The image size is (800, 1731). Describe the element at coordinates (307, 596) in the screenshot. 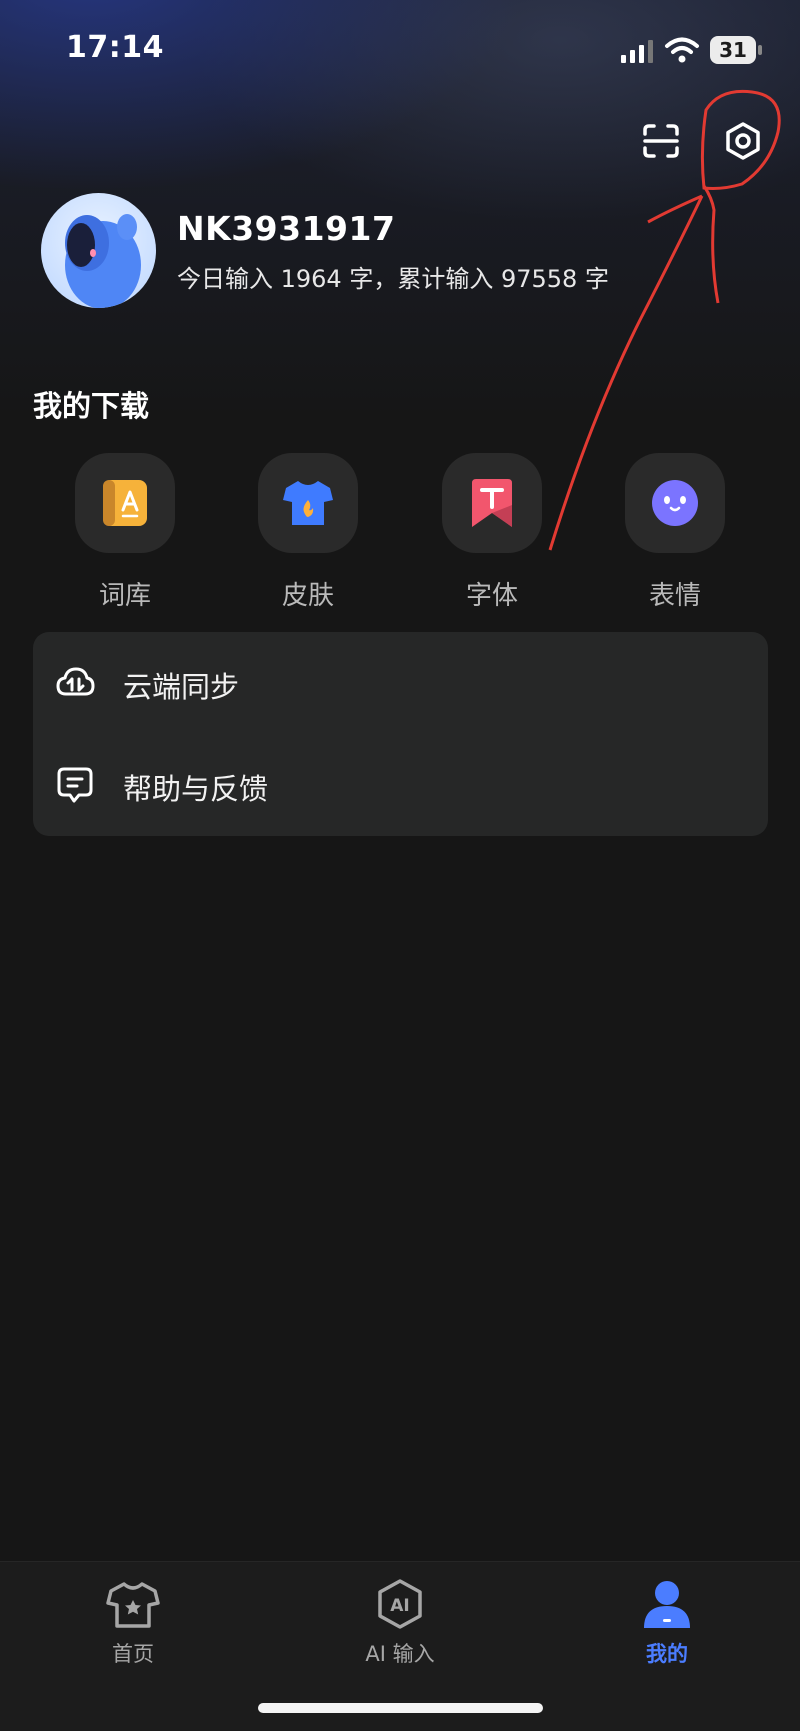

I see `download-item-label: 皮肤` at that location.